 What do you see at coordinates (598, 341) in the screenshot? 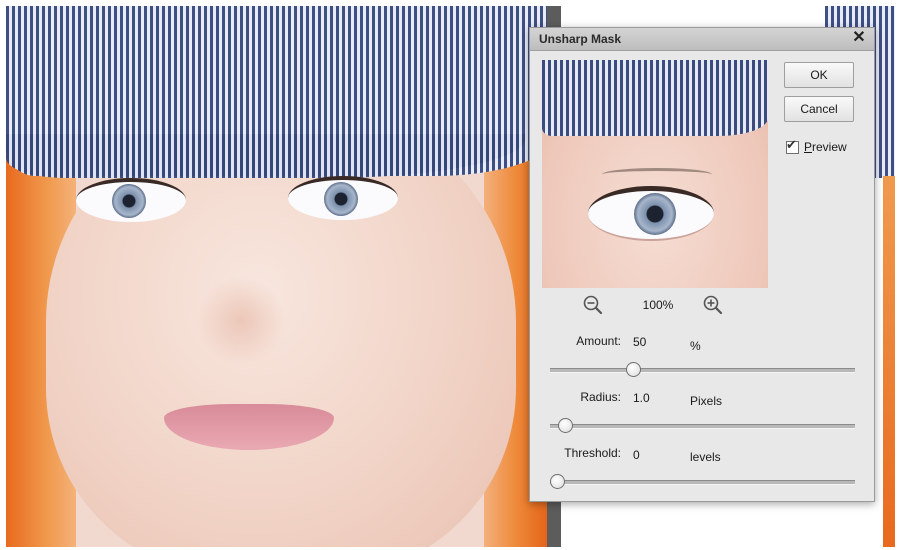
I see `amount-label: Amount:` at bounding box center [598, 341].